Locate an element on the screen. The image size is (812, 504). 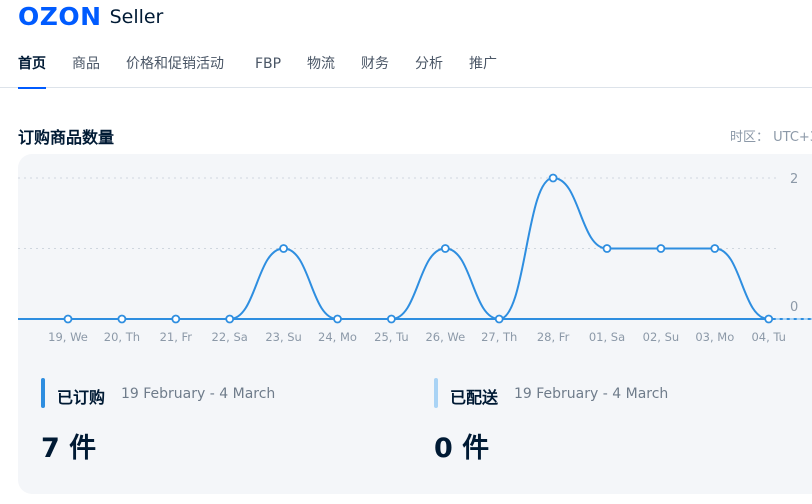
shipped-label: 已配送 is located at coordinates (474, 397).